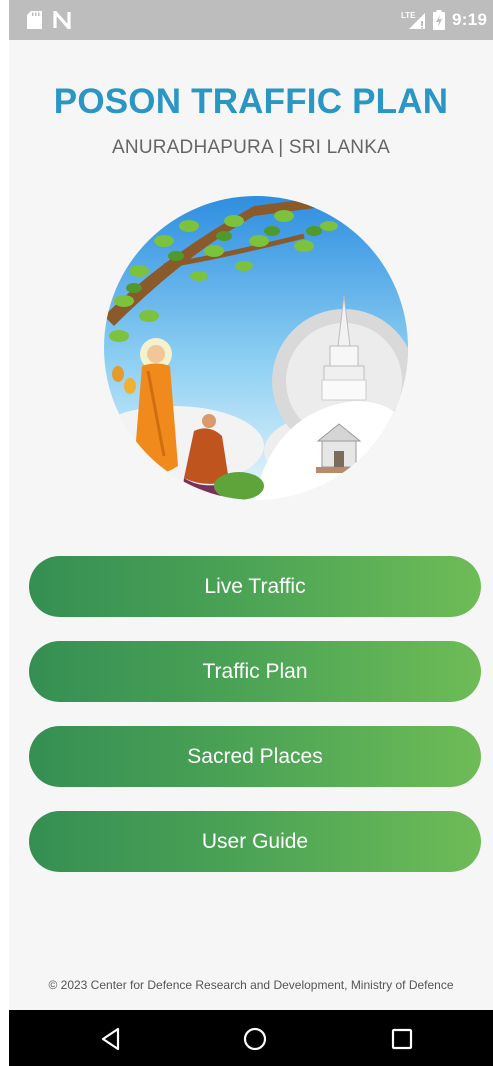 The height and width of the screenshot is (1066, 493). I want to click on traffic-plan-button: Traffic Plan, so click(255, 671).